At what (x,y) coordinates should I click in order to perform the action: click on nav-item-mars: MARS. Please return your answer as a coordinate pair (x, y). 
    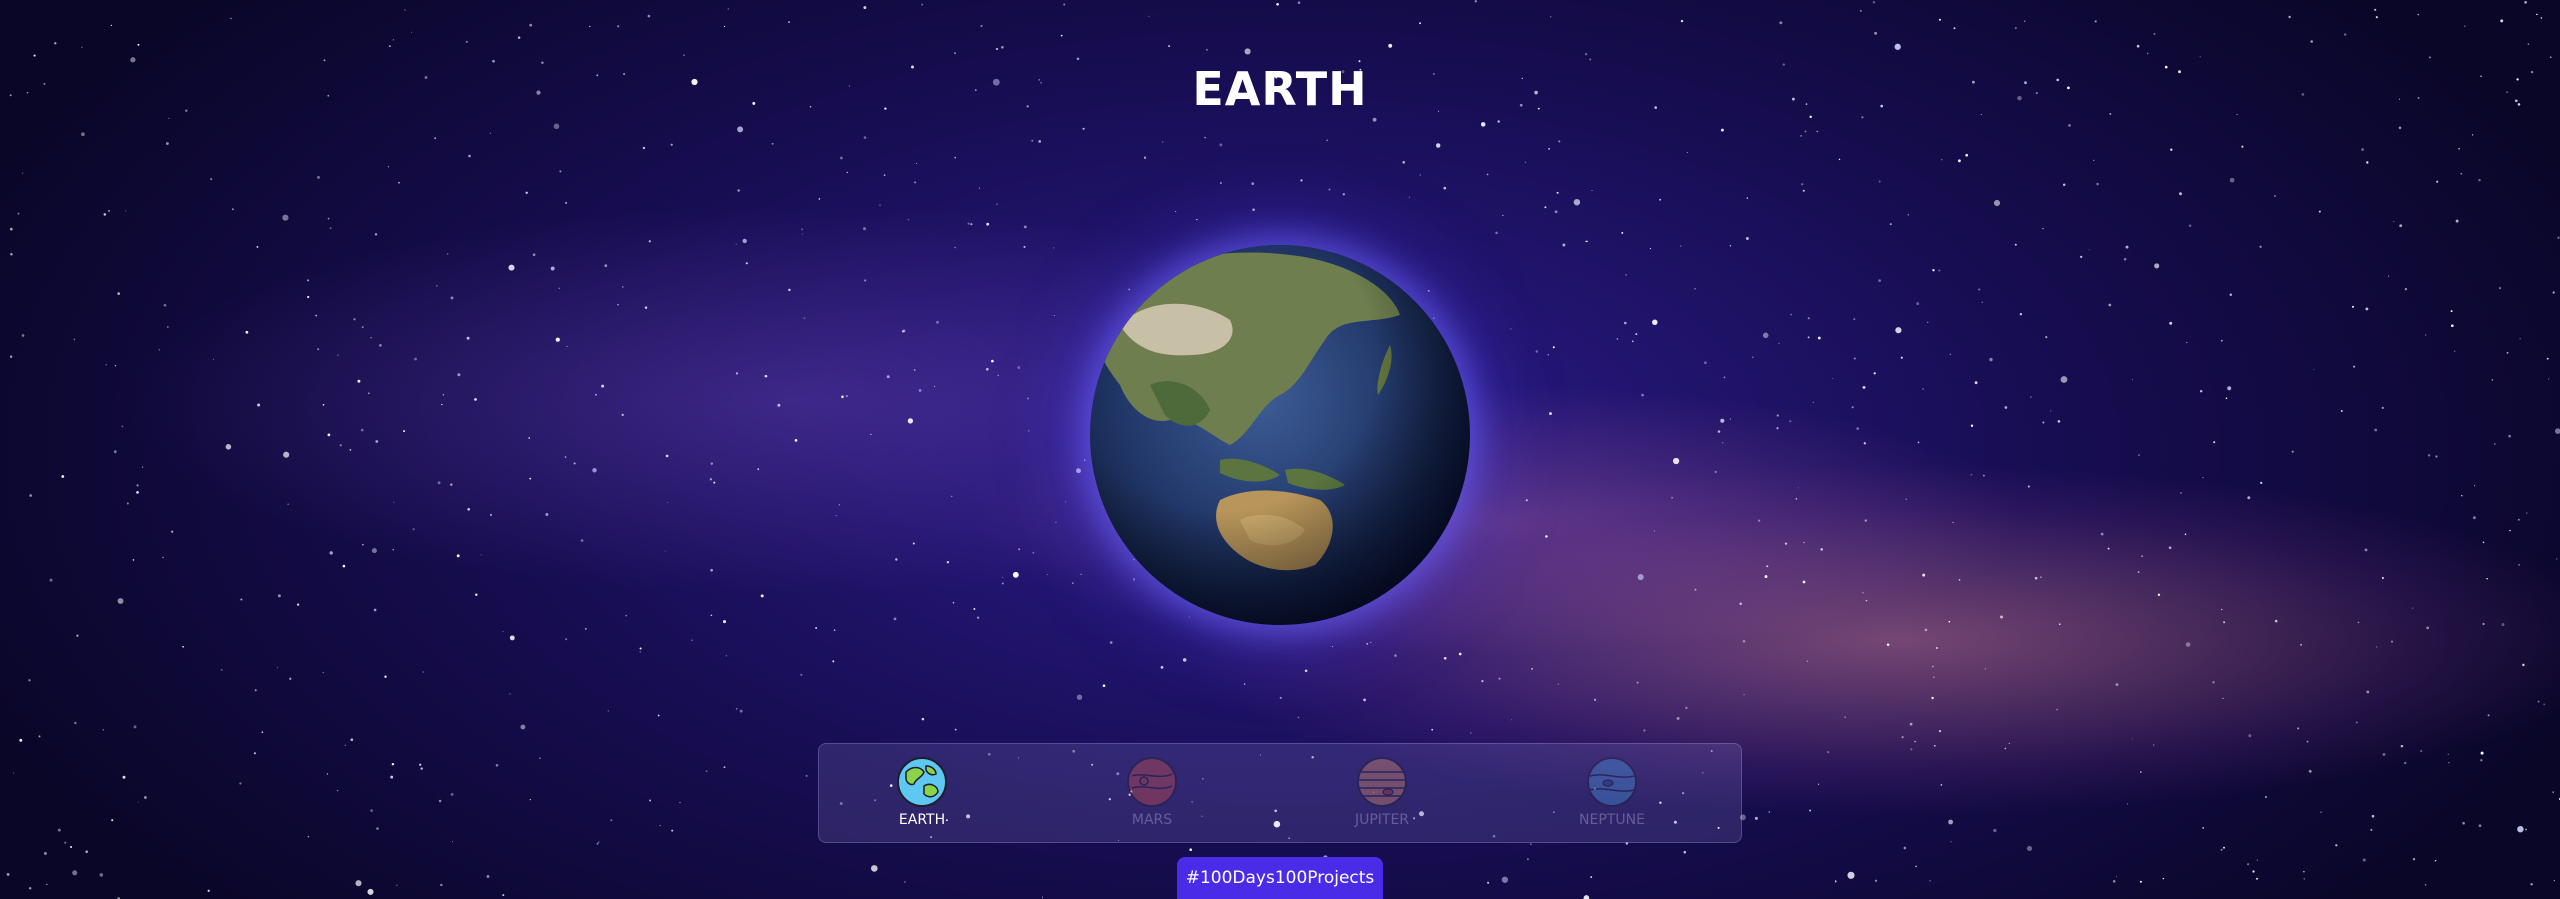
    Looking at the image, I should click on (1152, 795).